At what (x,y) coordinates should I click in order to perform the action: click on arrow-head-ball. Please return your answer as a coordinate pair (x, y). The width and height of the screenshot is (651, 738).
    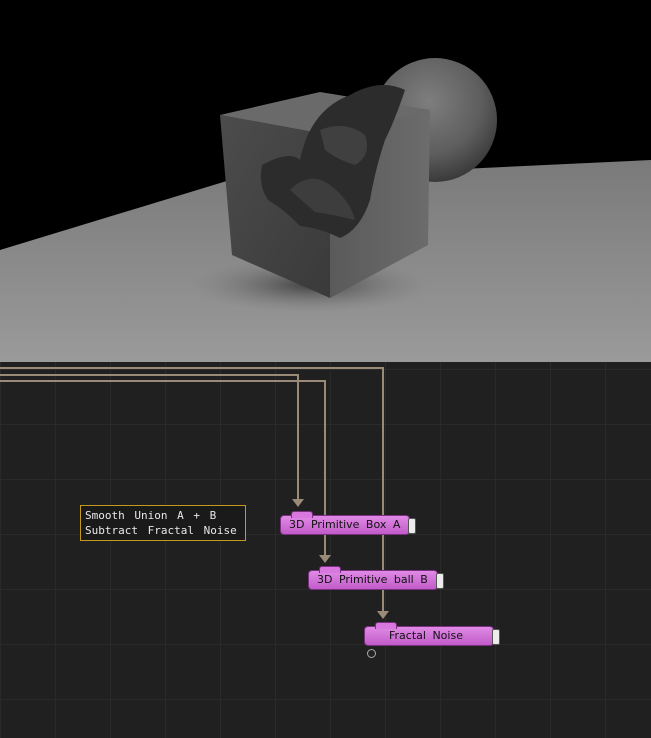
    Looking at the image, I should click on (325, 559).